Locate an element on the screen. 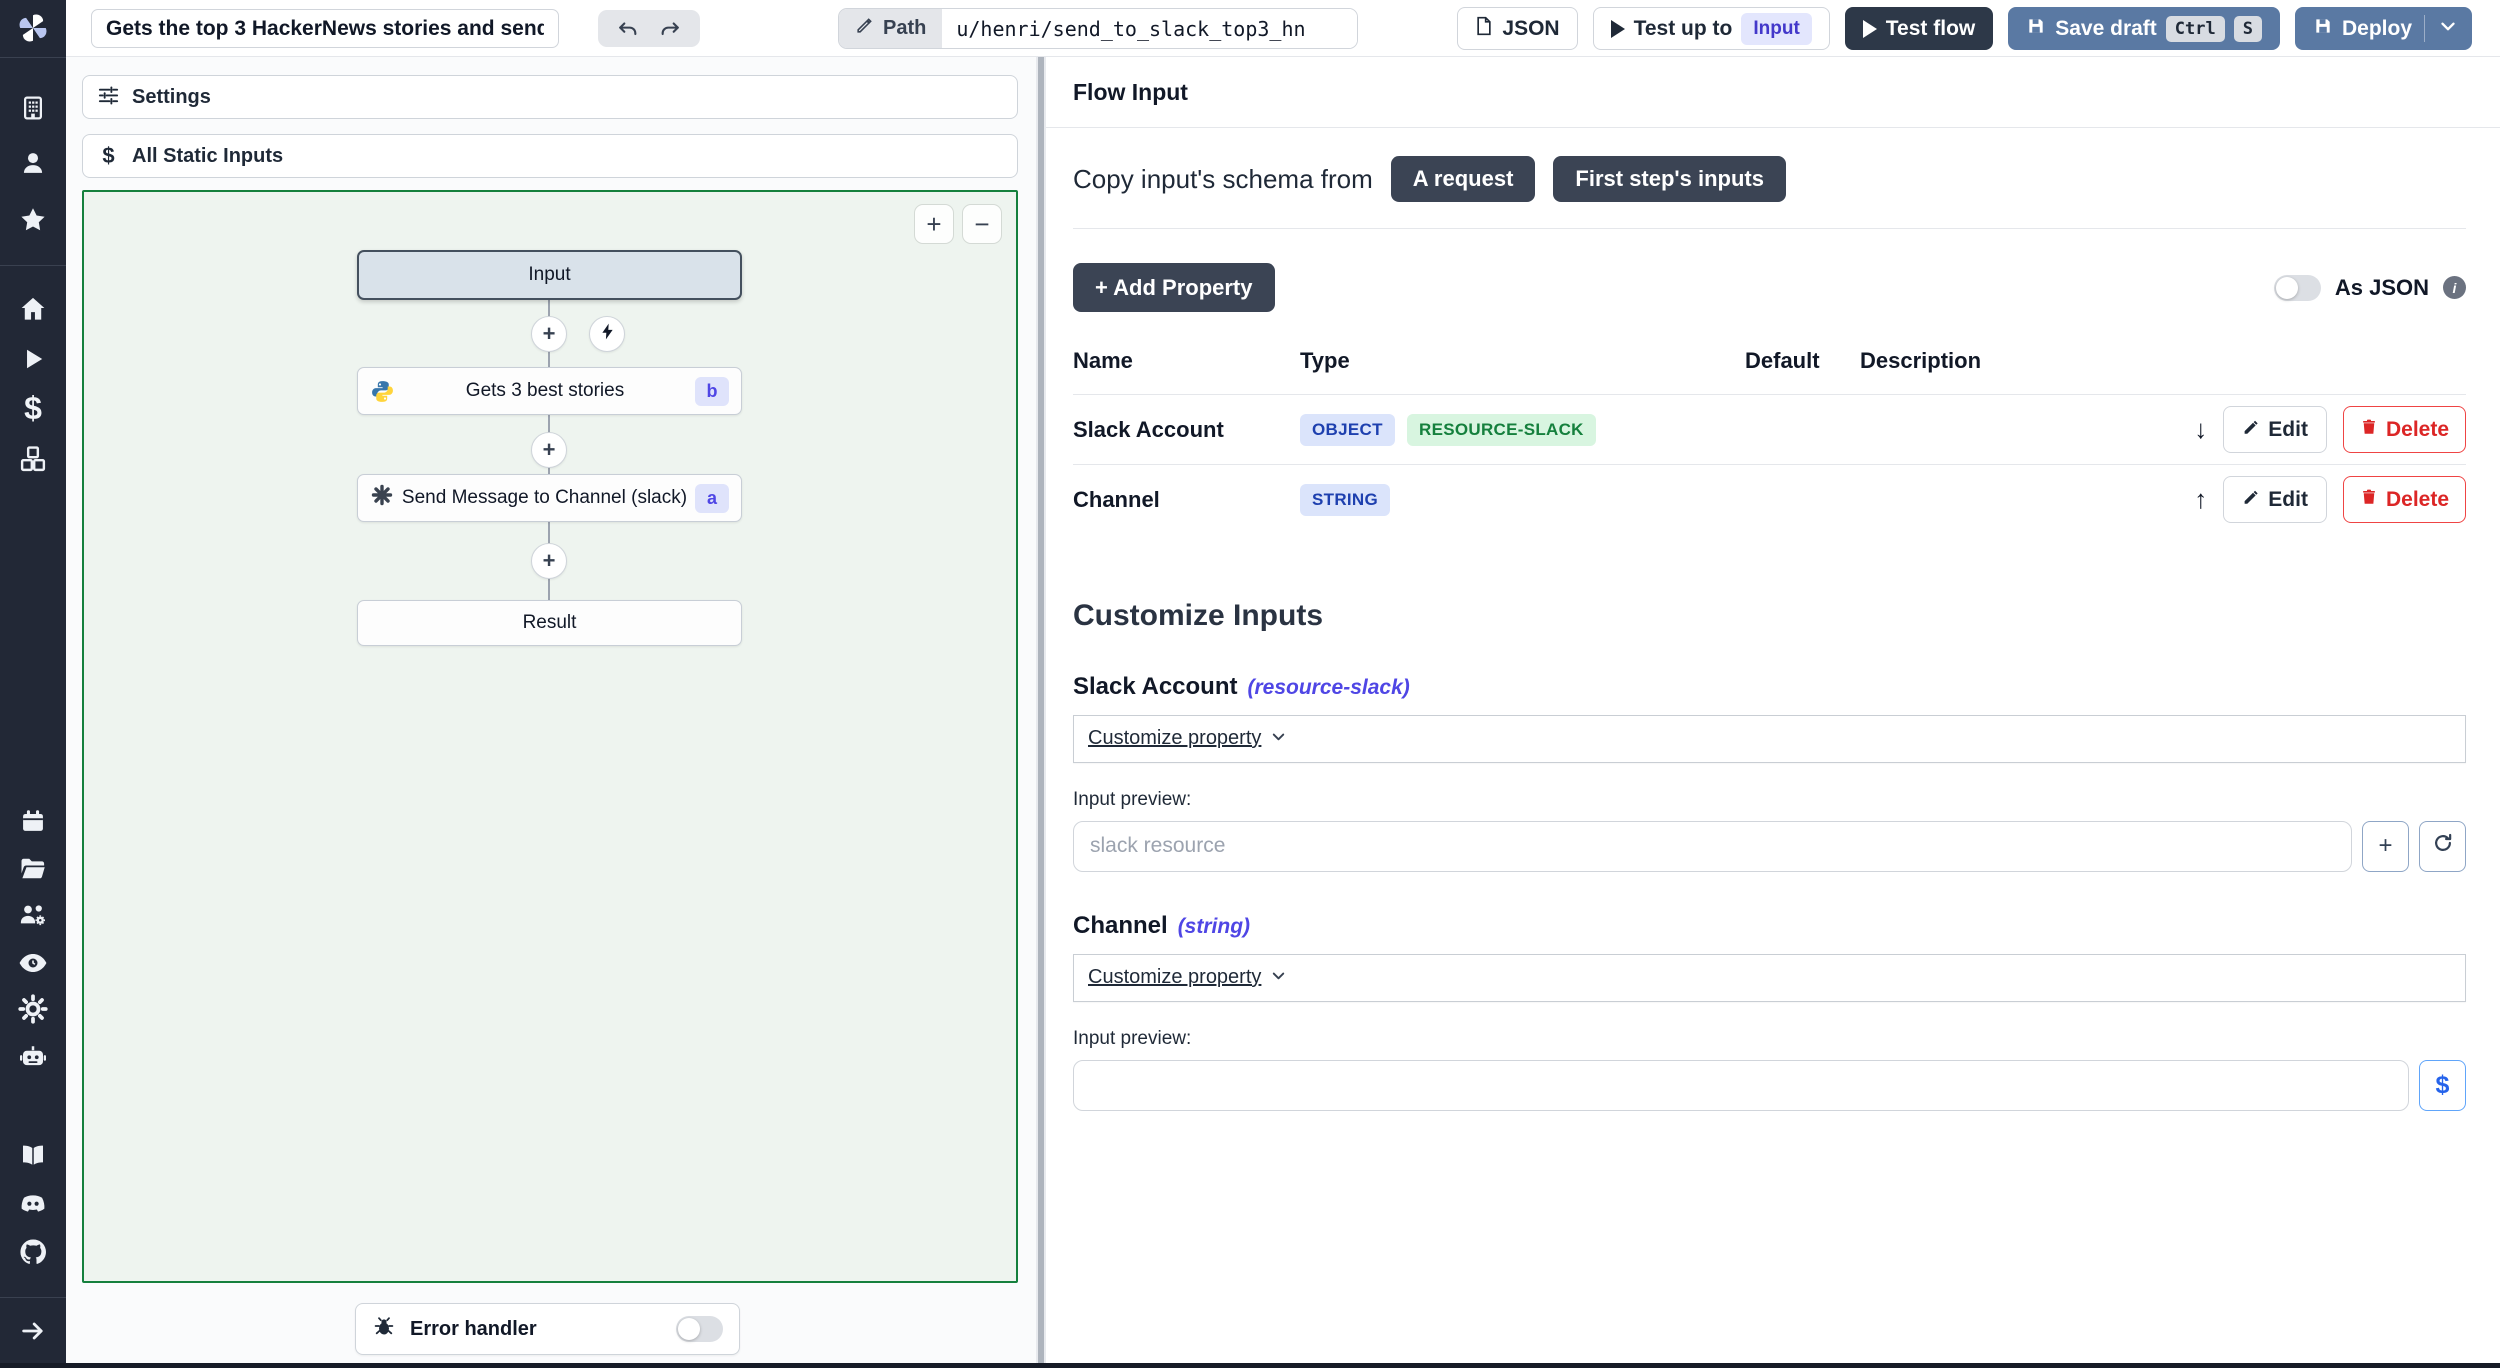 This screenshot has height=1368, width=2500. slack-resource-input is located at coordinates (1712, 846).